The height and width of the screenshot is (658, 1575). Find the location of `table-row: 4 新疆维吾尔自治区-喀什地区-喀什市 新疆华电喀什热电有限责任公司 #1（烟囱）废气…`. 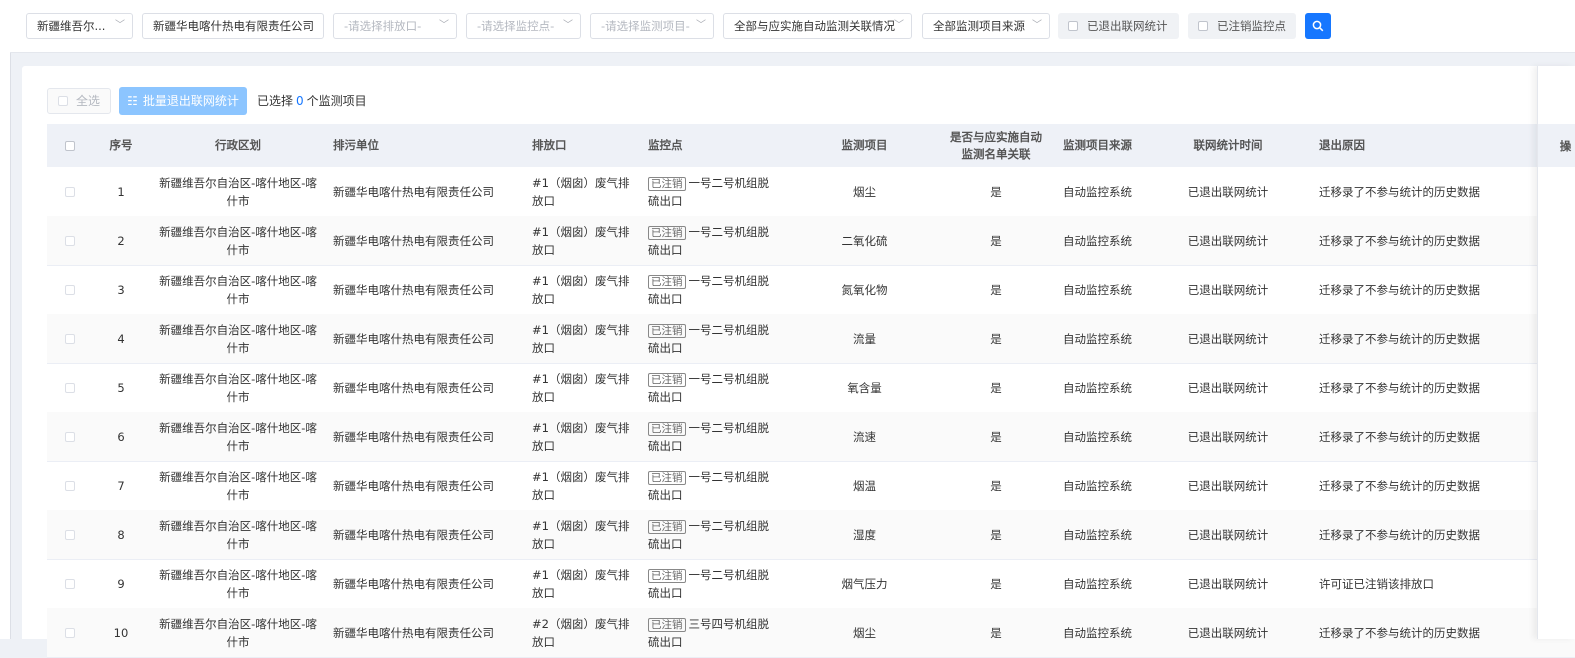

table-row: 4 新疆维吾尔自治区-喀什地区-喀什市 新疆华电喀什热电有限责任公司 #1（烟囱）废气… is located at coordinates (811, 339).